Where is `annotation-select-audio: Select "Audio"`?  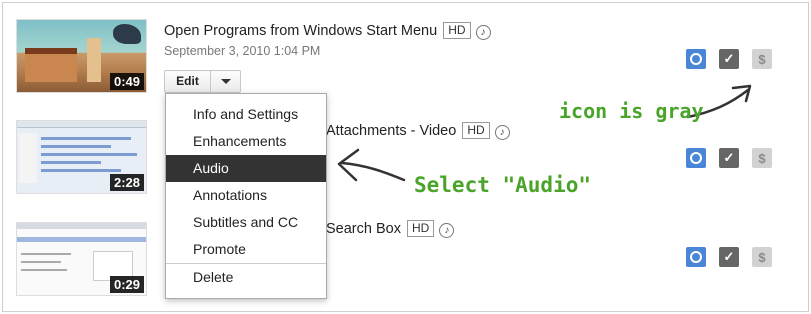
annotation-select-audio: Select "Audio" is located at coordinates (503, 185).